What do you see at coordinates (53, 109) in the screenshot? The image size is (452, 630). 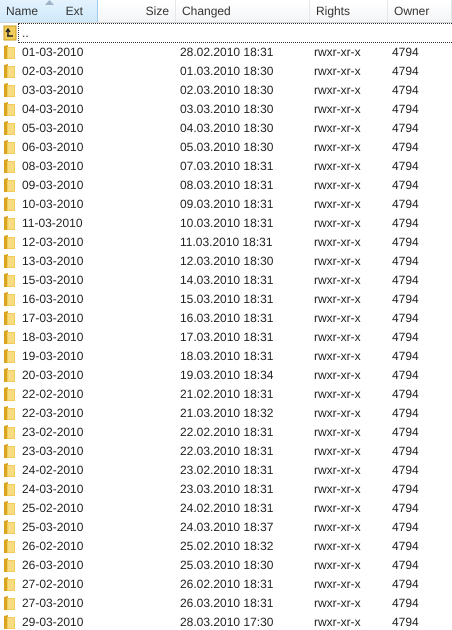 I see `file-name: 04-03-2010` at bounding box center [53, 109].